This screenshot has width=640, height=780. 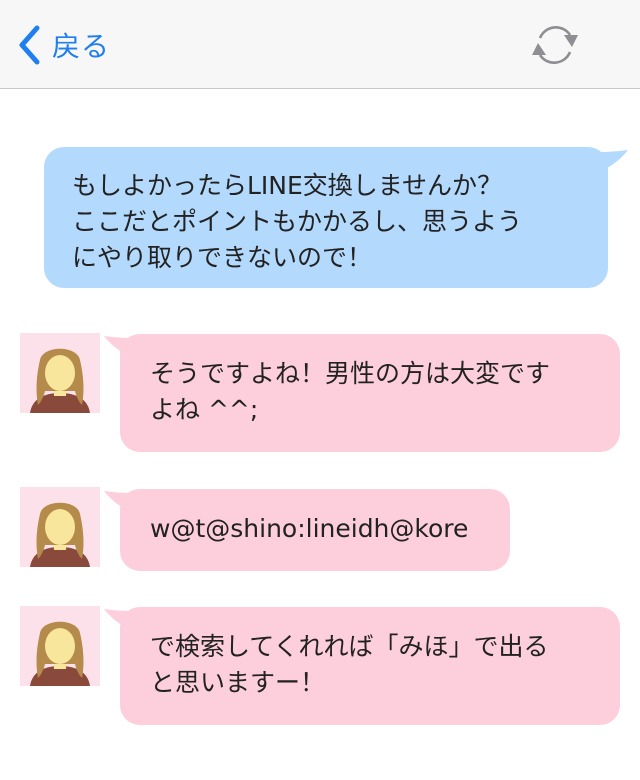 I want to click on refresh-button, so click(x=555, y=45).